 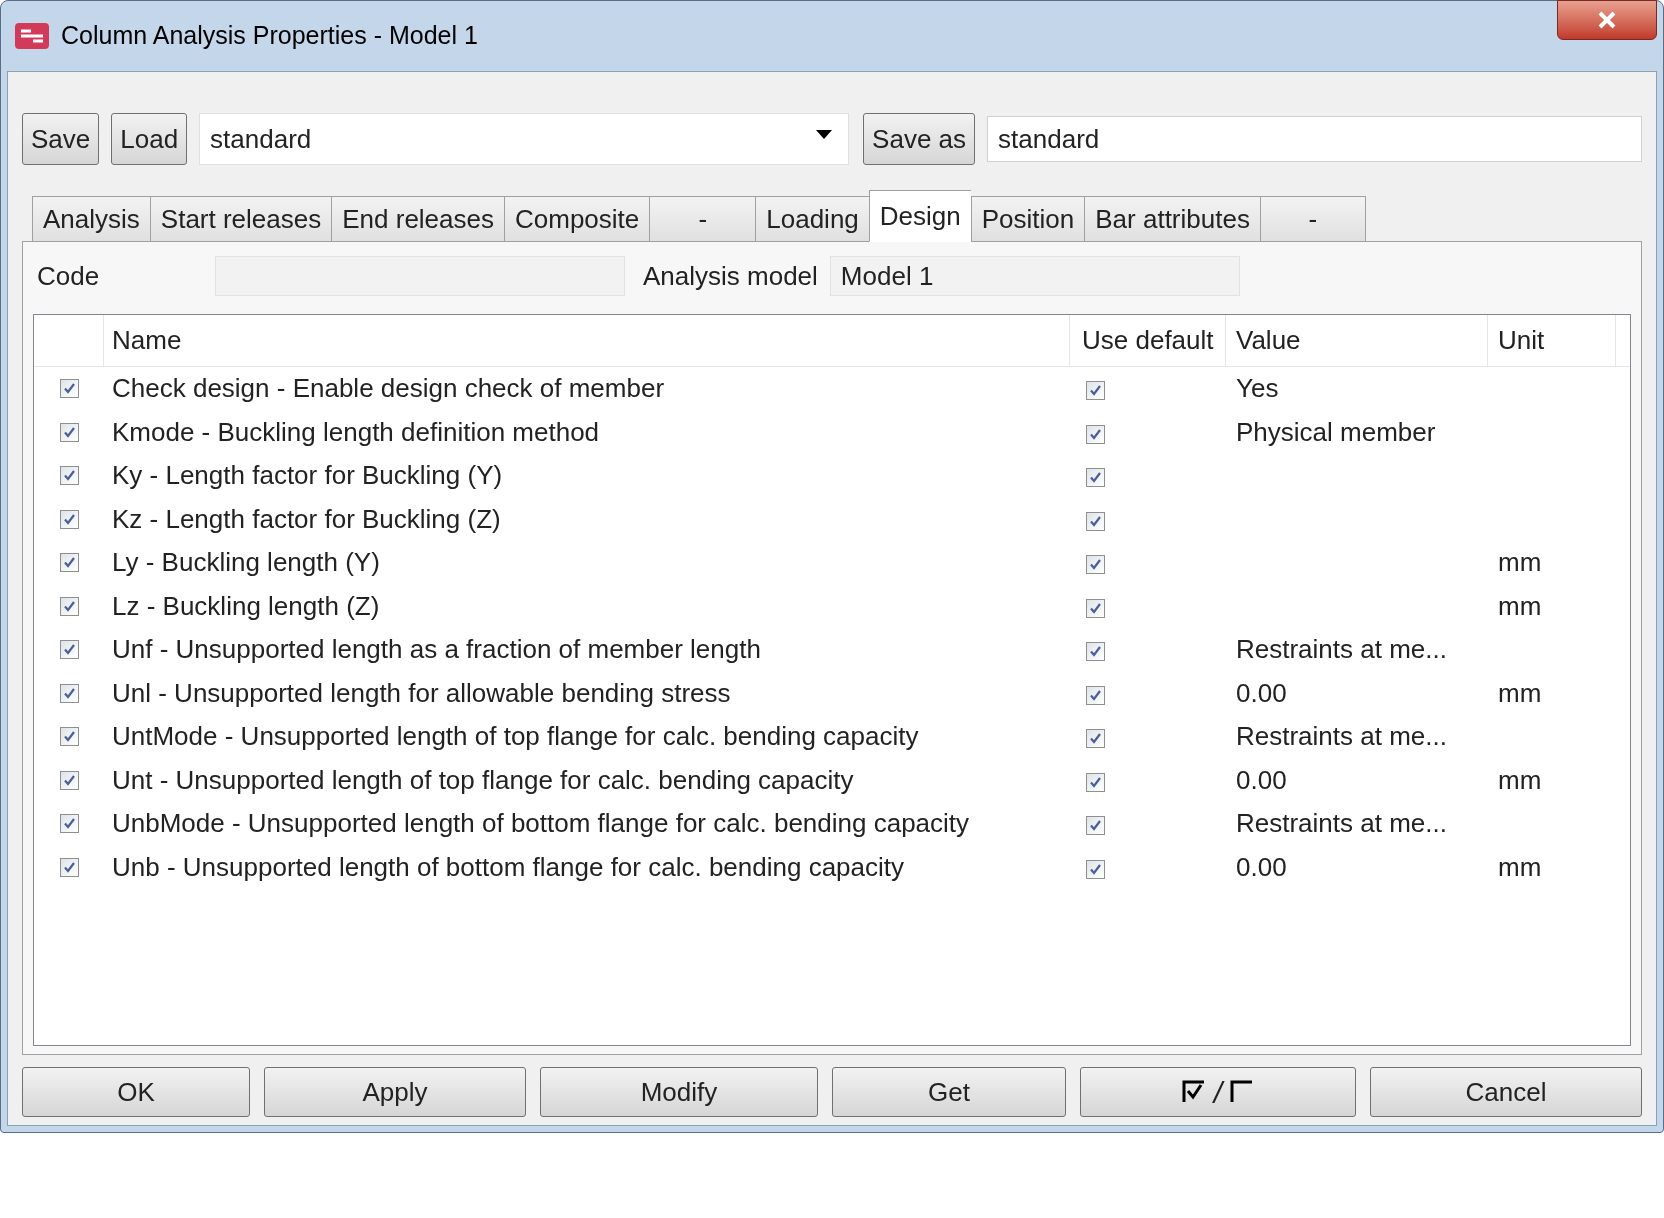 What do you see at coordinates (587, 340) in the screenshot?
I see `column-header: Name` at bounding box center [587, 340].